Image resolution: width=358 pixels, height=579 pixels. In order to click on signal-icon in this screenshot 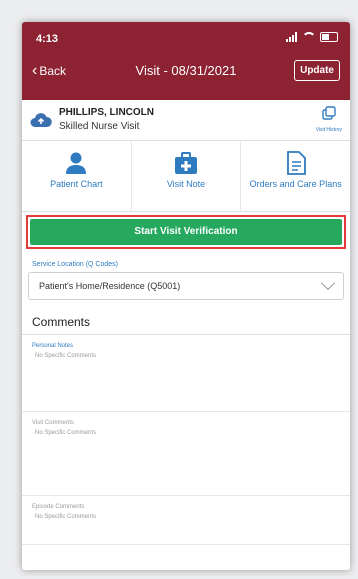, I will do `click(292, 37)`.